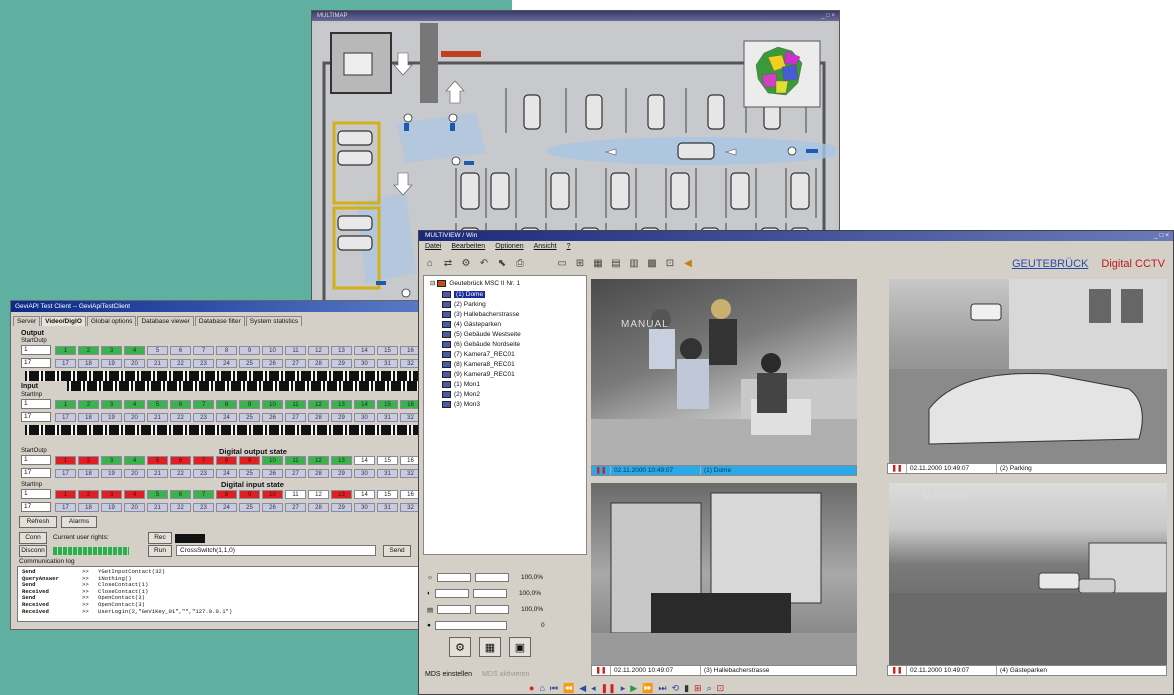 The image size is (1174, 695). What do you see at coordinates (502, 264) in the screenshot?
I see `select-icon: ⬉` at bounding box center [502, 264].